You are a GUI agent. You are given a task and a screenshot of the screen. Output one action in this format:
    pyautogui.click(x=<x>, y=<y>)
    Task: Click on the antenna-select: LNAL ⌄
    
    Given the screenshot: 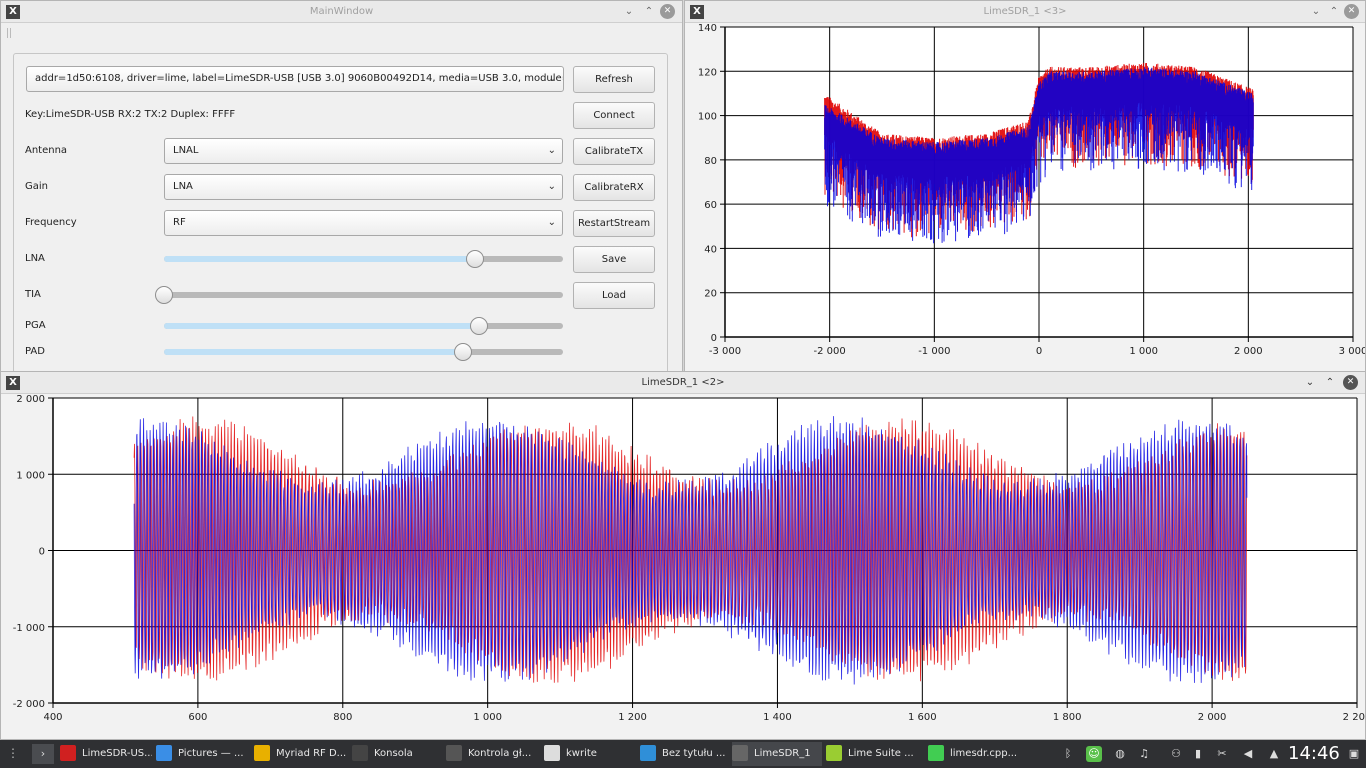 What is the action you would take?
    pyautogui.click(x=363, y=151)
    